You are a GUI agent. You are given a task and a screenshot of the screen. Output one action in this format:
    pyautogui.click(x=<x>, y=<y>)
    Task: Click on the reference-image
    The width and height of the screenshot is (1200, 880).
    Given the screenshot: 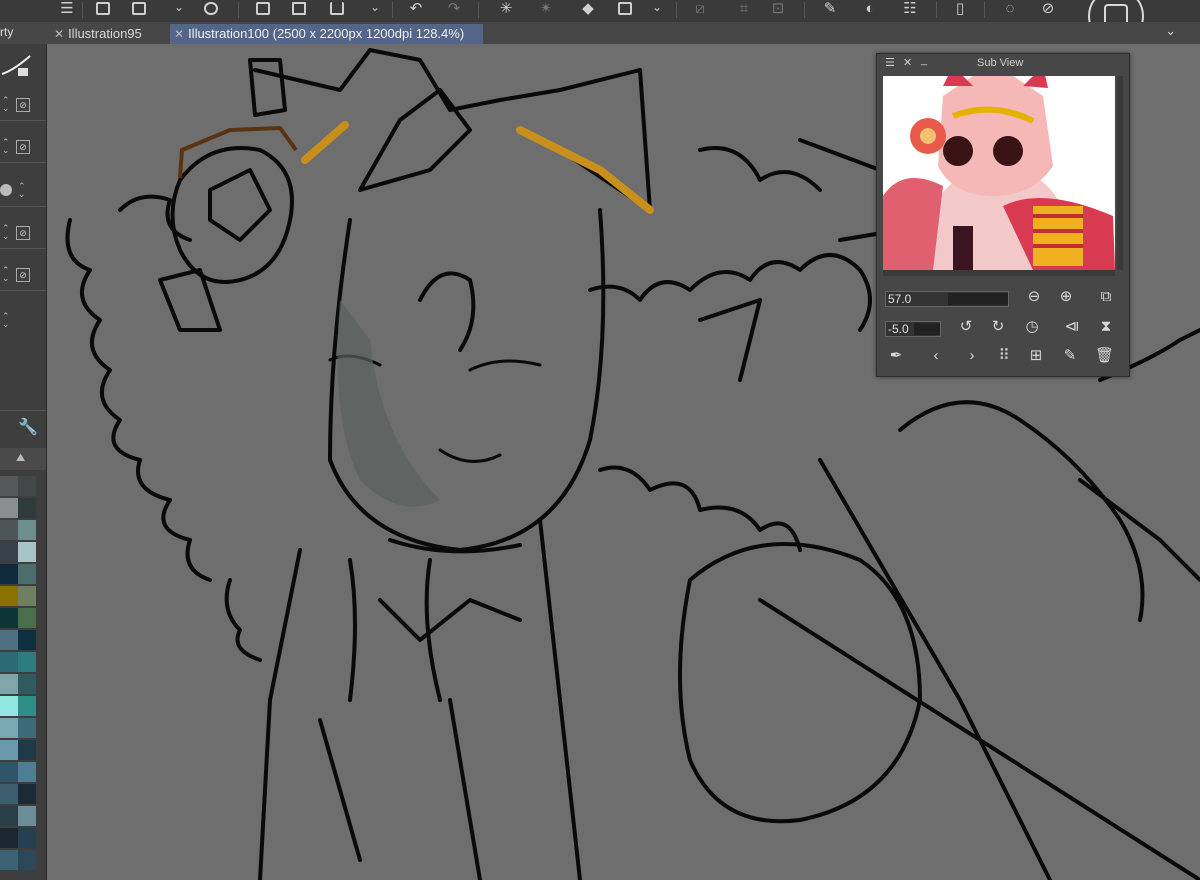 What is the action you would take?
    pyautogui.click(x=999, y=173)
    